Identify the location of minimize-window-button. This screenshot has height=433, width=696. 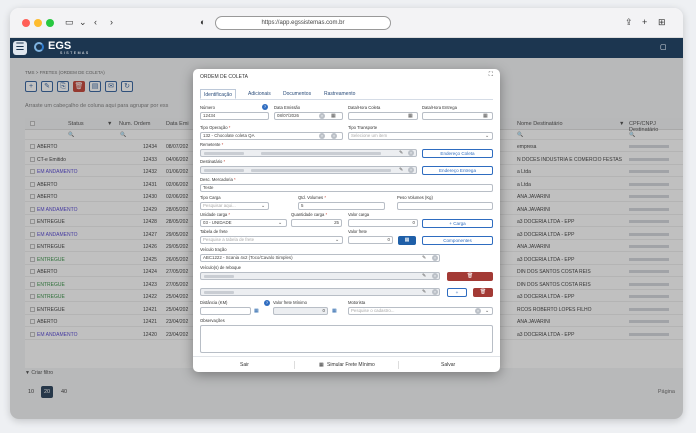
(38, 23).